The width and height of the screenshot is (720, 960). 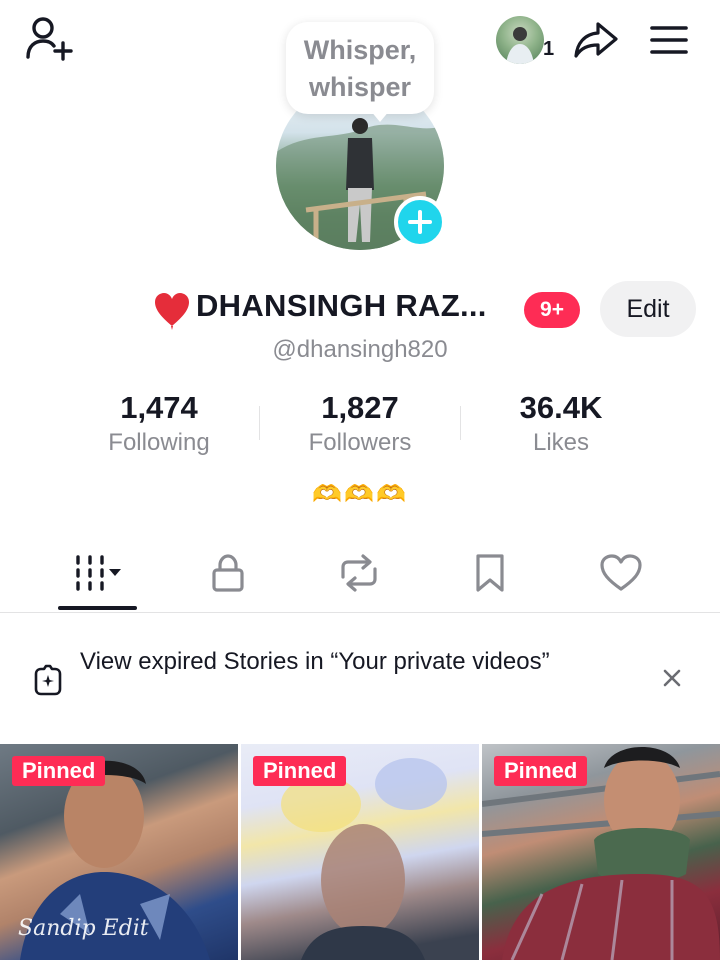 What do you see at coordinates (360, 87) in the screenshot?
I see `whisper-line-2: whisper` at bounding box center [360, 87].